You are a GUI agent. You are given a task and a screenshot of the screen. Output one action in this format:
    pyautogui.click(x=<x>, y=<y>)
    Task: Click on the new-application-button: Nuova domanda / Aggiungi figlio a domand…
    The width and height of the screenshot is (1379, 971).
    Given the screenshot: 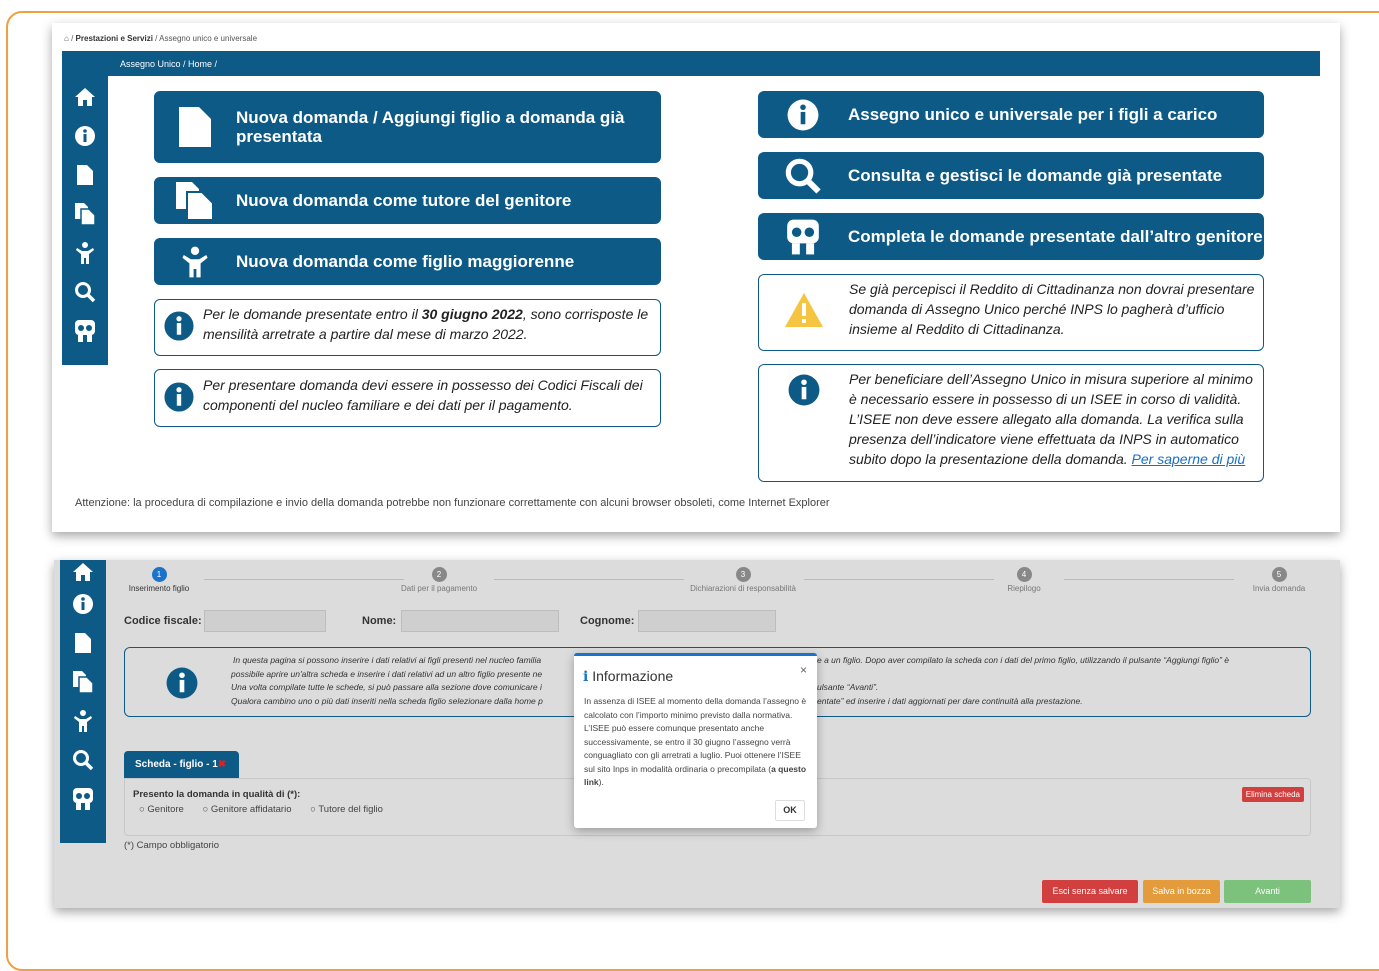 What is the action you would take?
    pyautogui.click(x=407, y=127)
    